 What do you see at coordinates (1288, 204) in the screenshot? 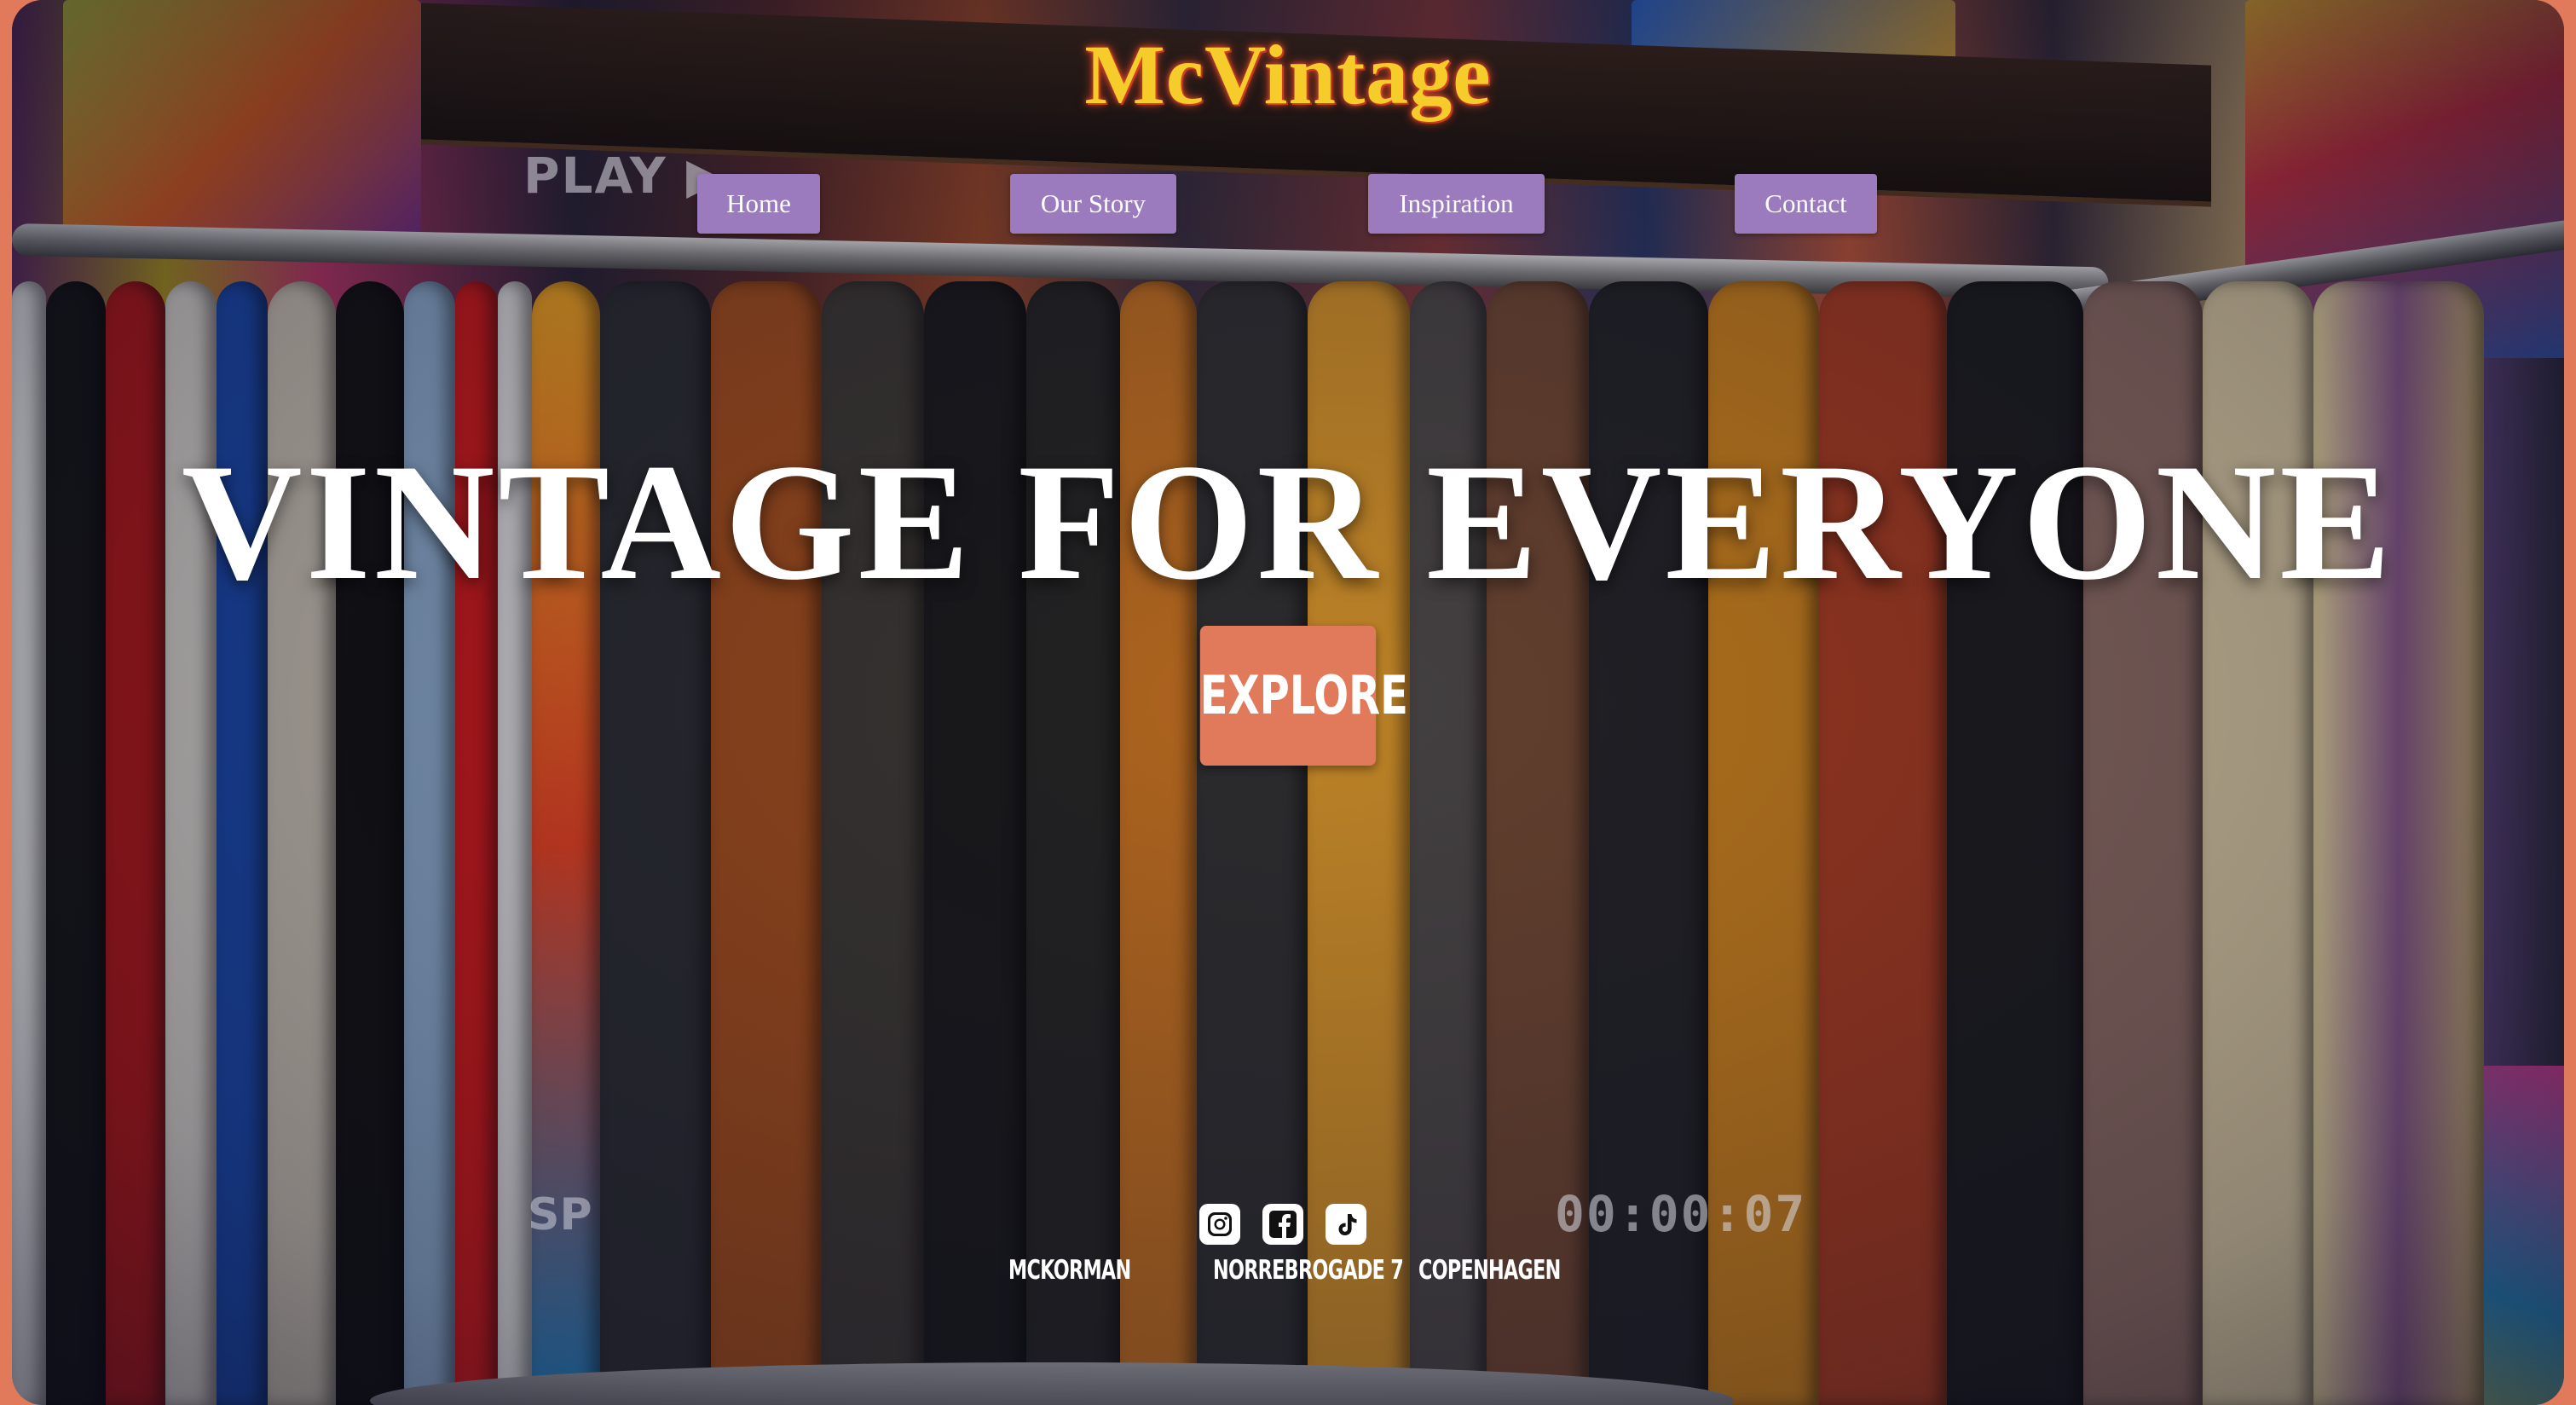
I see `main-nav: Home Our Story Inspiration Contact` at bounding box center [1288, 204].